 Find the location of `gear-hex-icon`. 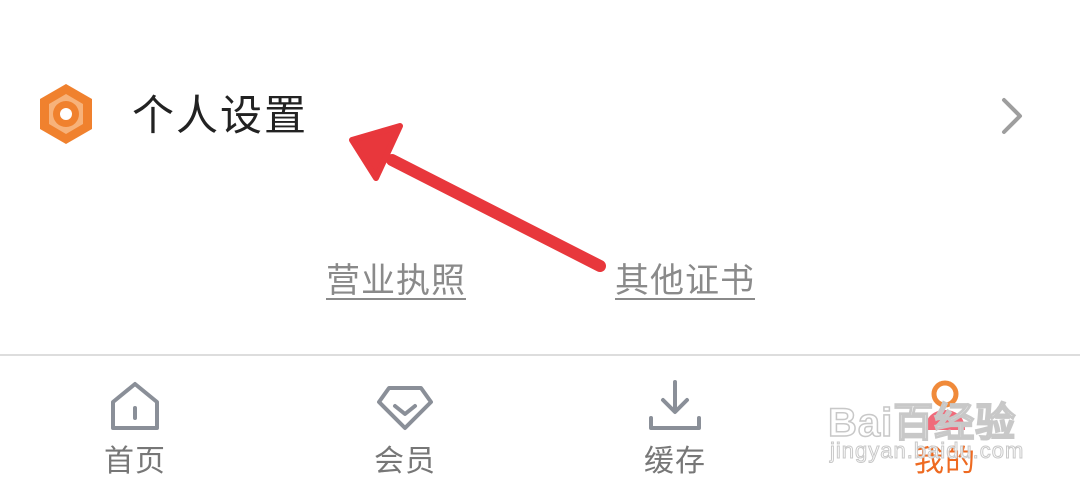

gear-hex-icon is located at coordinates (66, 114).